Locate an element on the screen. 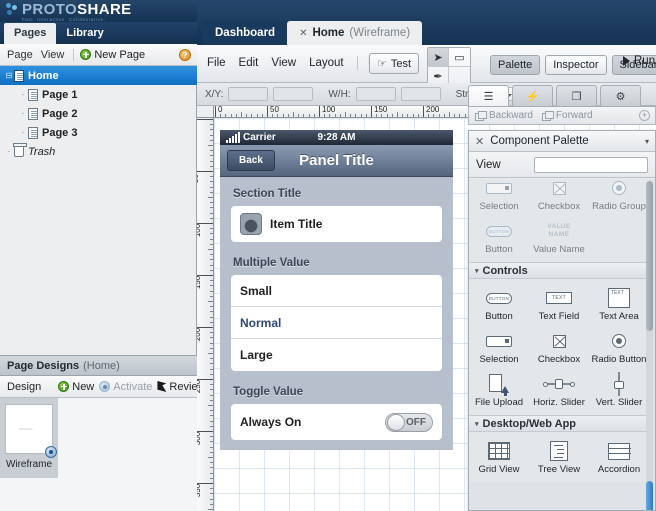 The height and width of the screenshot is (511, 656). palette-item-tree-view: Tree View is located at coordinates (559, 457).